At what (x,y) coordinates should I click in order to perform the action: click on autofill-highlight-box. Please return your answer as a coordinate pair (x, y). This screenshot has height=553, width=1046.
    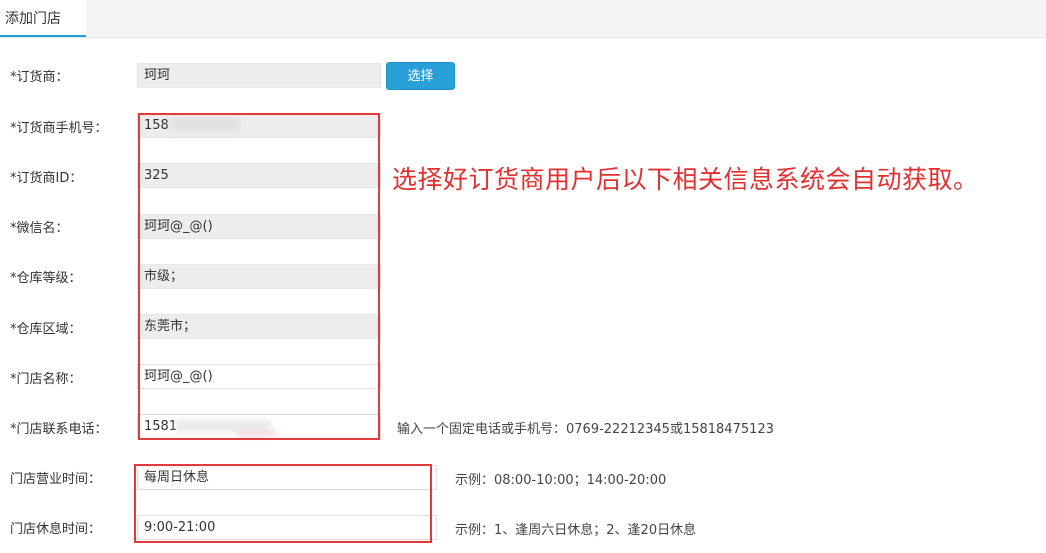
    Looking at the image, I should click on (259, 276).